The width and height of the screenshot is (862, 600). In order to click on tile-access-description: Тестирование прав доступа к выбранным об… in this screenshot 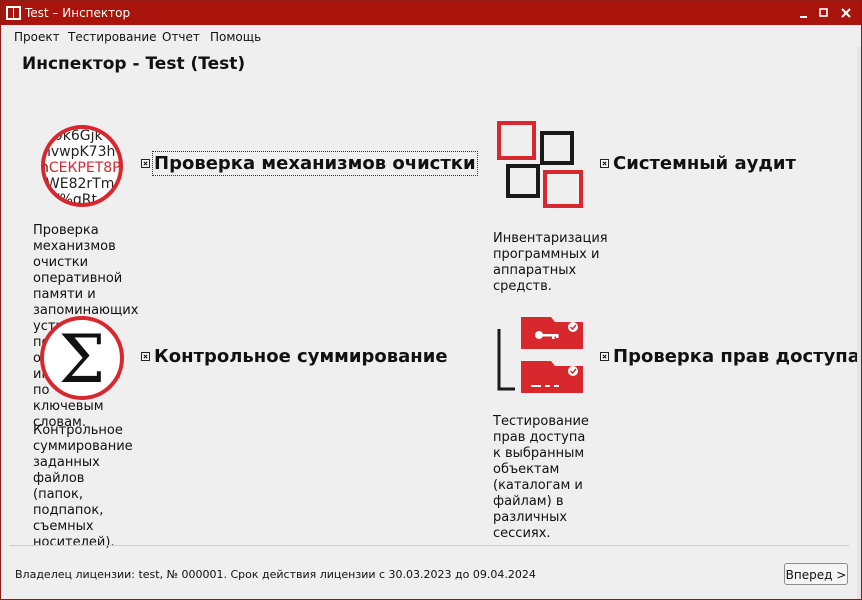, I will do `click(541, 478)`.